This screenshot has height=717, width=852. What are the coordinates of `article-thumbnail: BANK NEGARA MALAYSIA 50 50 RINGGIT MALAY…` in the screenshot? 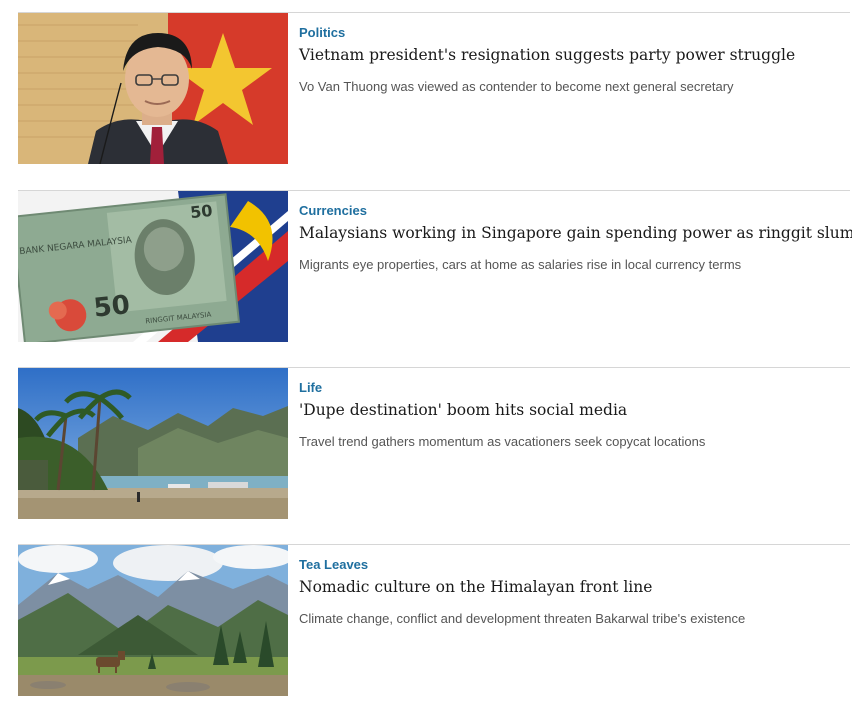 It's located at (153, 266).